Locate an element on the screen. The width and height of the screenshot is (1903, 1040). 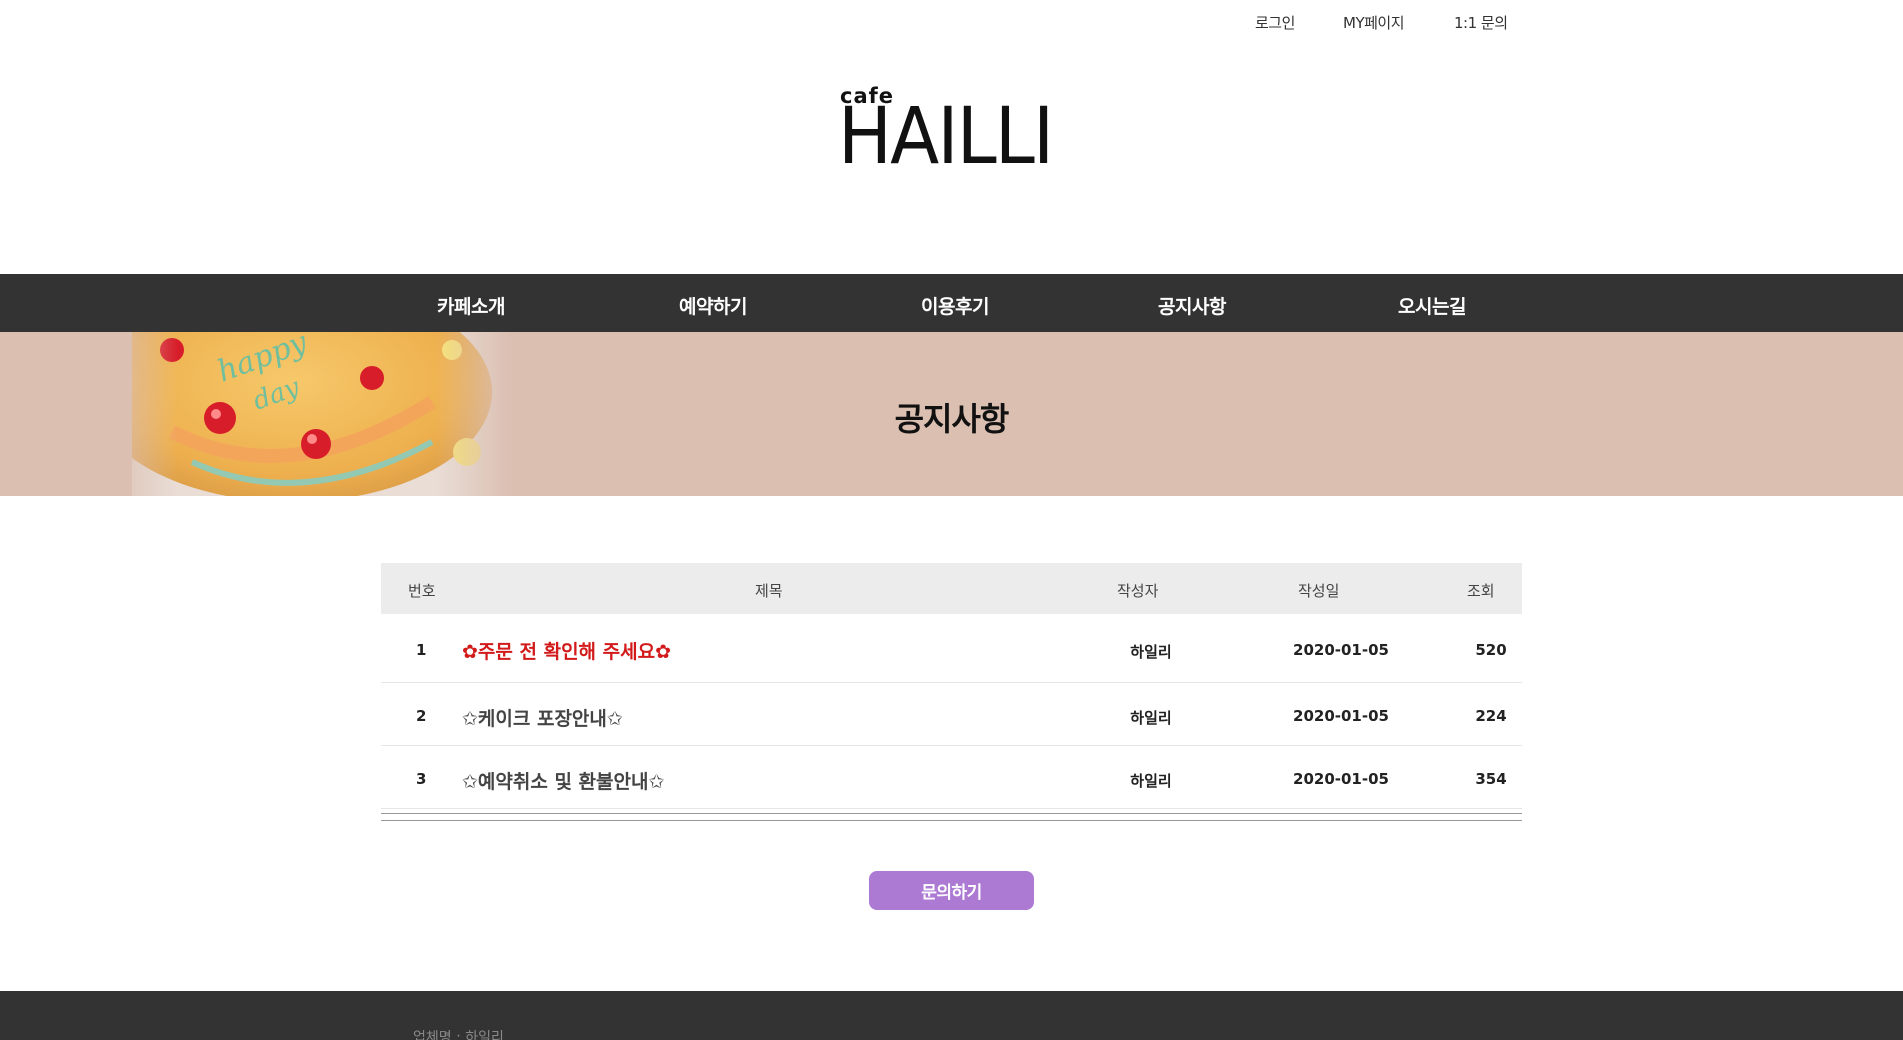
post-title-link: ✿주문 전 확인해 주세요✿ is located at coordinates (566, 650).